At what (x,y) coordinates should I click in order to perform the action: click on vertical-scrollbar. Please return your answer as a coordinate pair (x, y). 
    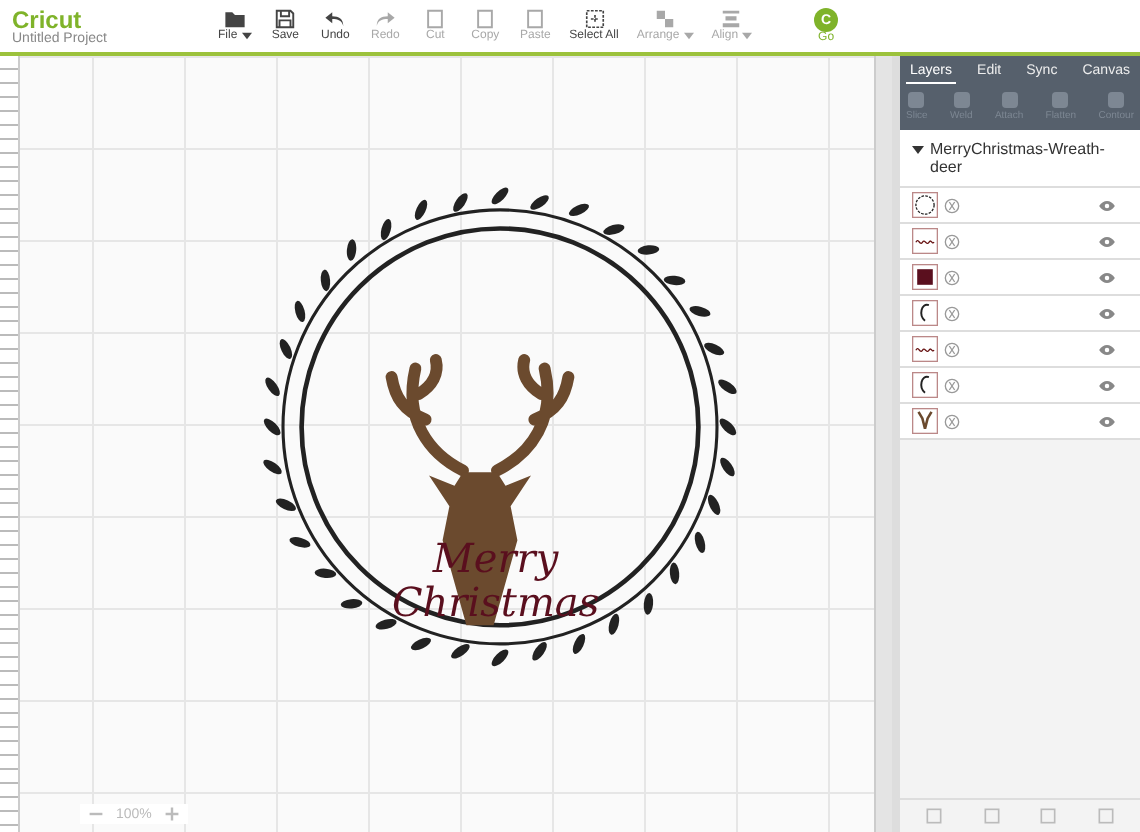
    Looking at the image, I should click on (883, 444).